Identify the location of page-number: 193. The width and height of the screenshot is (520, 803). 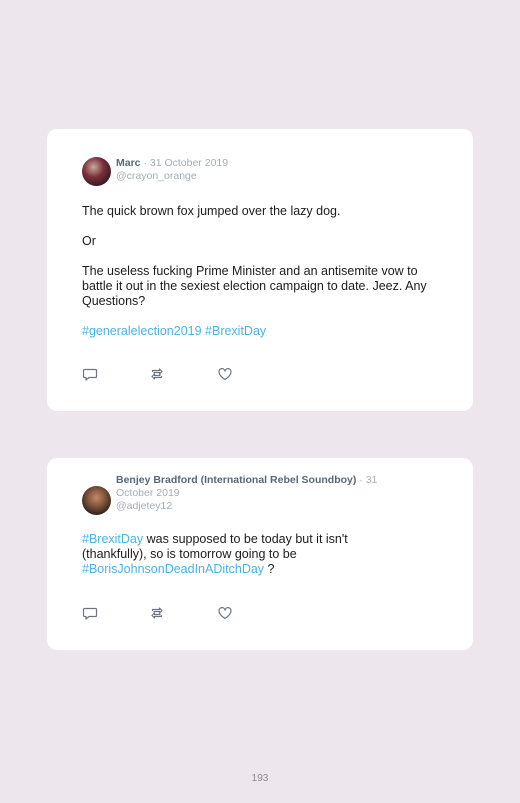
(260, 778).